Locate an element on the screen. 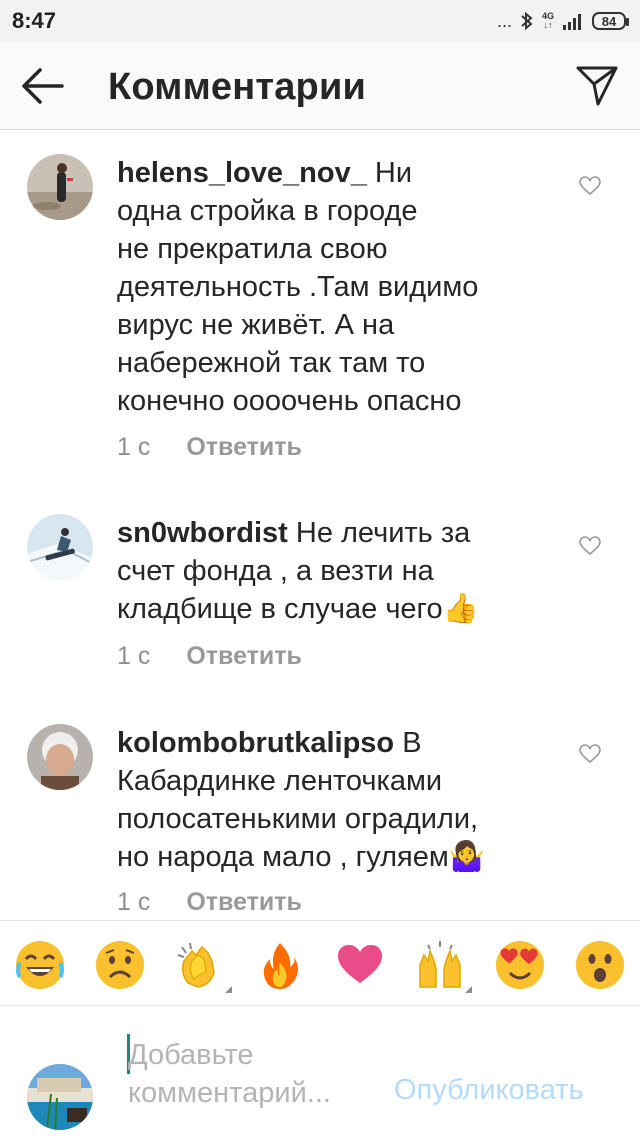 The height and width of the screenshot is (1138, 640). fire-emoji-icon is located at coordinates (280, 965).